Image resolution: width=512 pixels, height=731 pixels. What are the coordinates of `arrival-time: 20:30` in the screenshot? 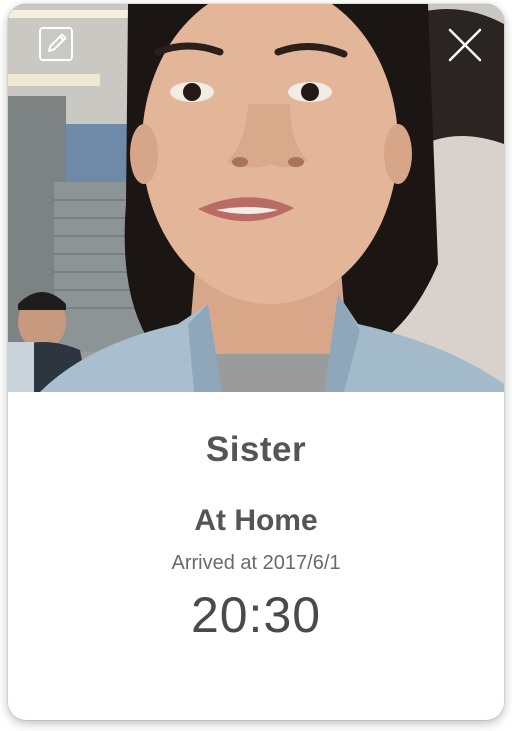 It's located at (256, 615).